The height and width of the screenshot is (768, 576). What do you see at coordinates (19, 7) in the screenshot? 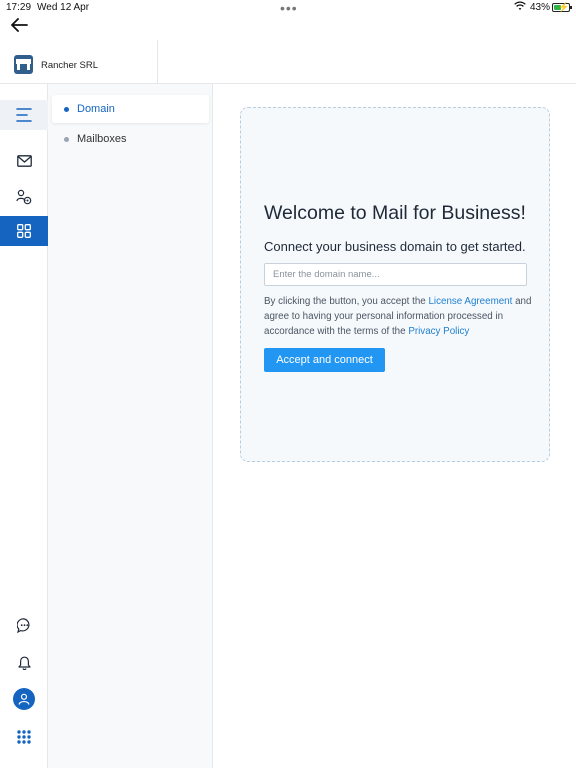
I see `status-time: 17:29` at bounding box center [19, 7].